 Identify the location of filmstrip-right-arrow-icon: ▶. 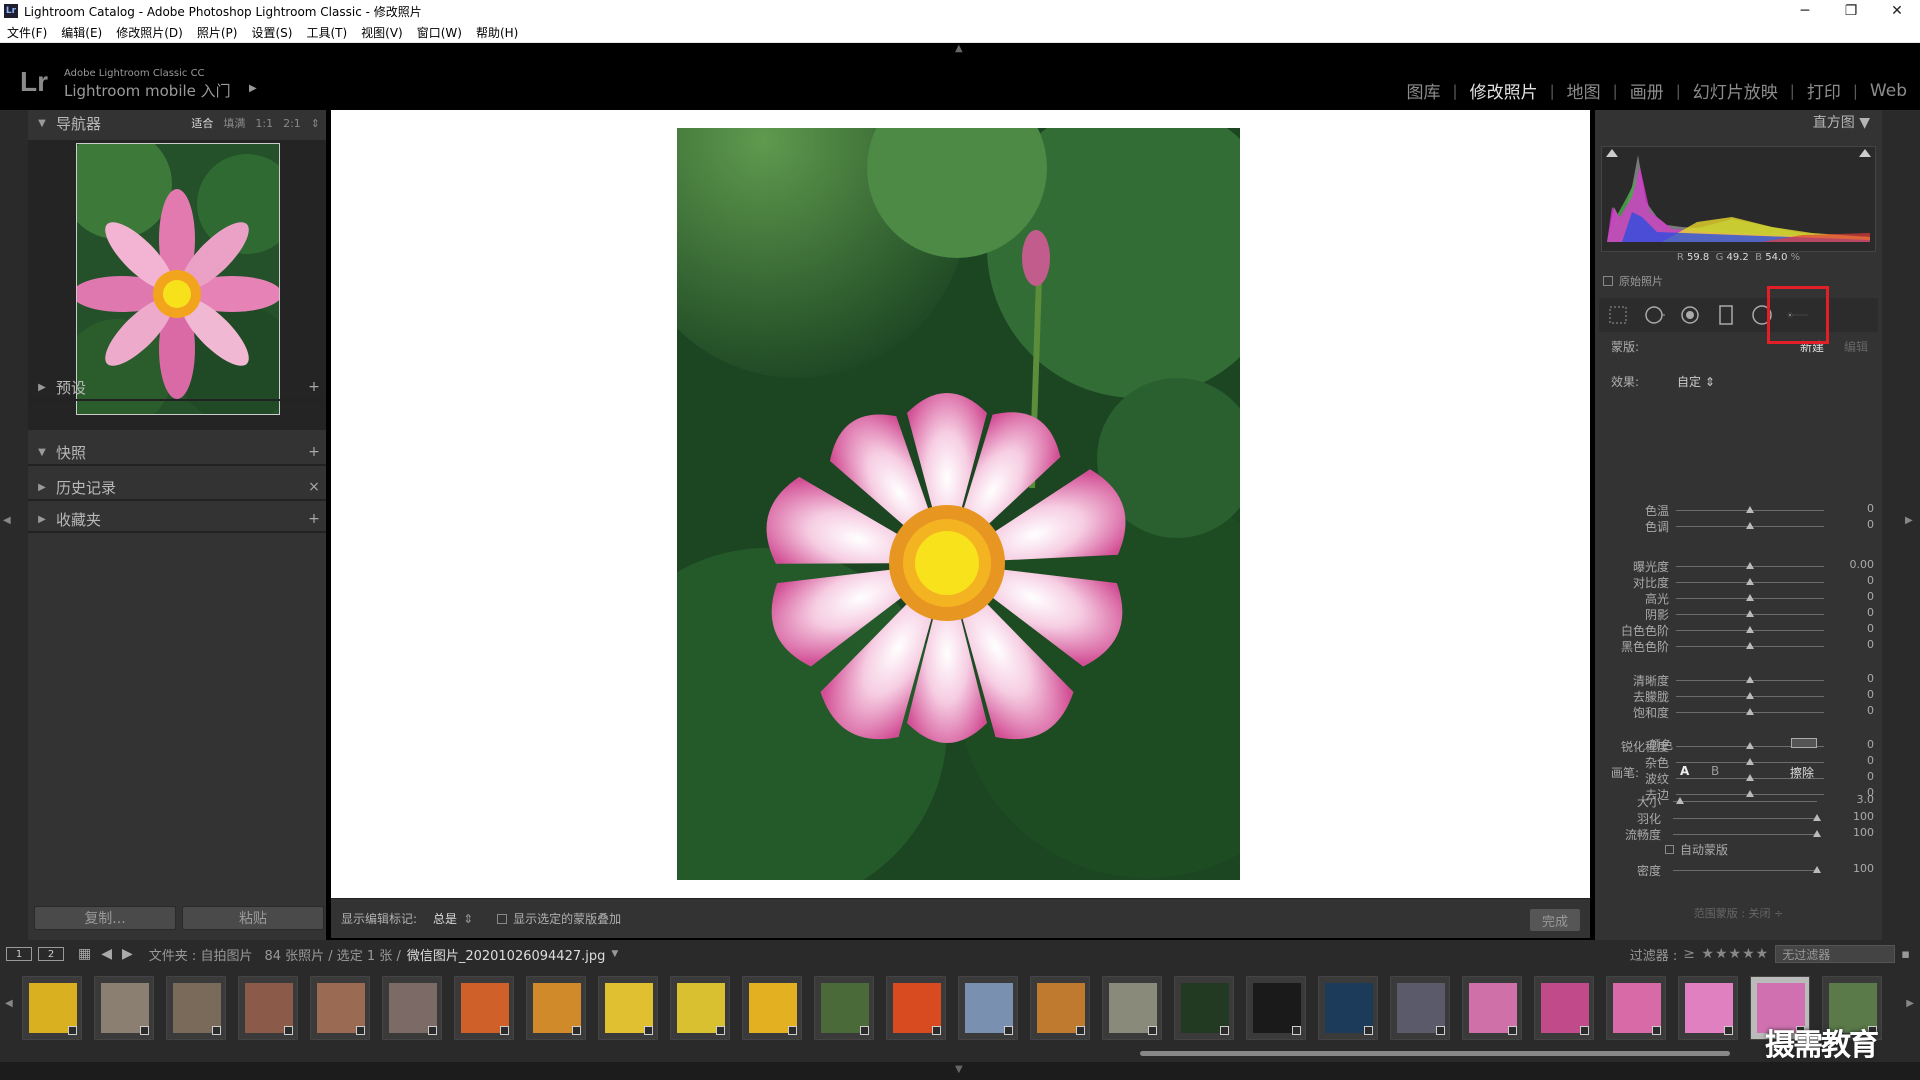
(1910, 1003).